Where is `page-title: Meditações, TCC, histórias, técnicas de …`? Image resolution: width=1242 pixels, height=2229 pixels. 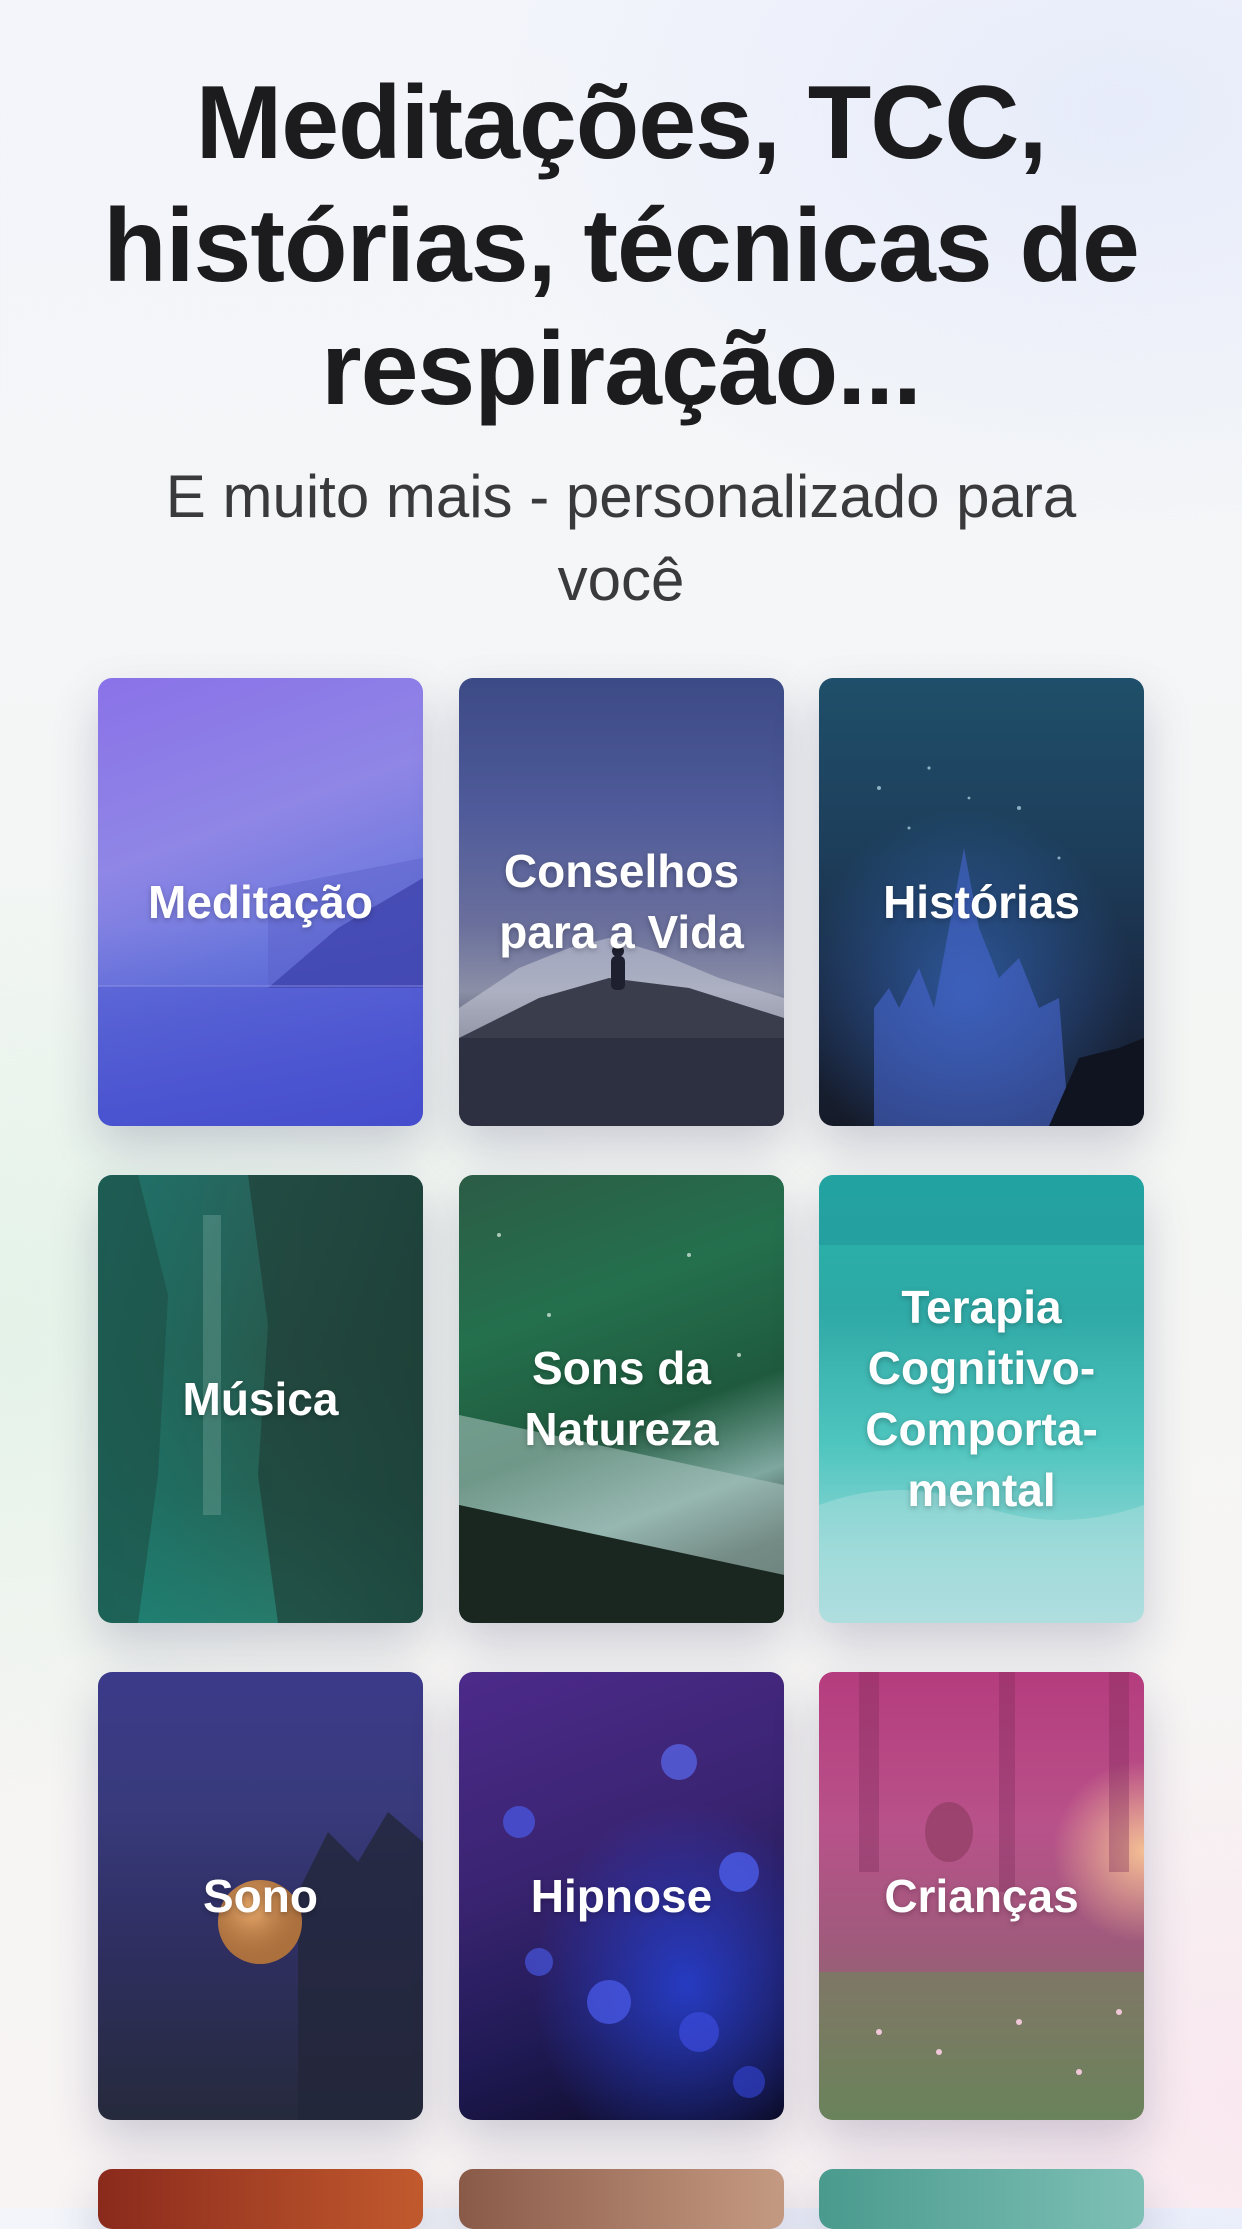 page-title: Meditações, TCC, histórias, técnicas de … is located at coordinates (621, 246).